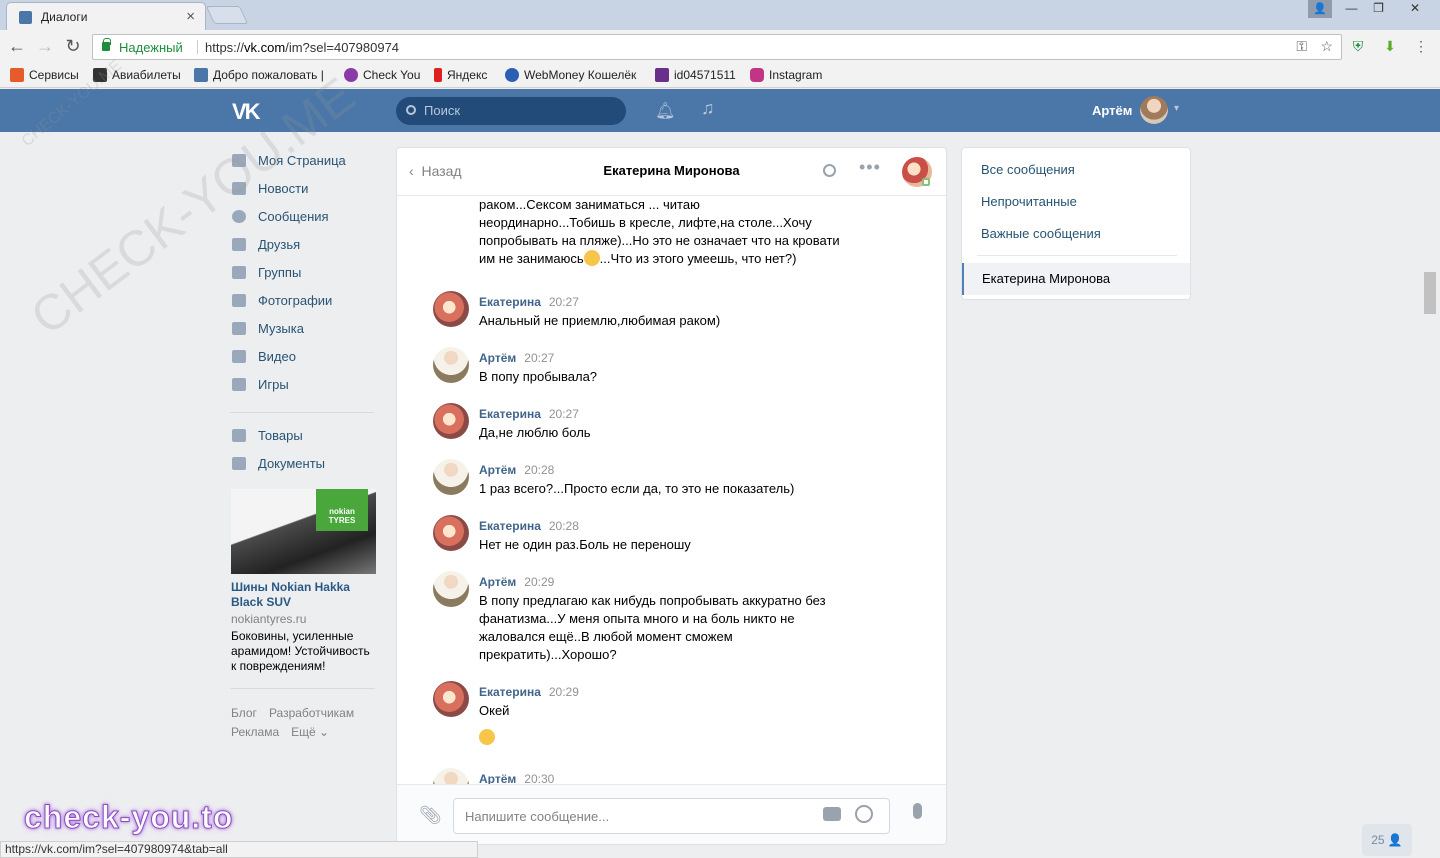 This screenshot has height=858, width=1440. Describe the element at coordinates (273, 384) in the screenshot. I see `menu-label: Игры` at that location.